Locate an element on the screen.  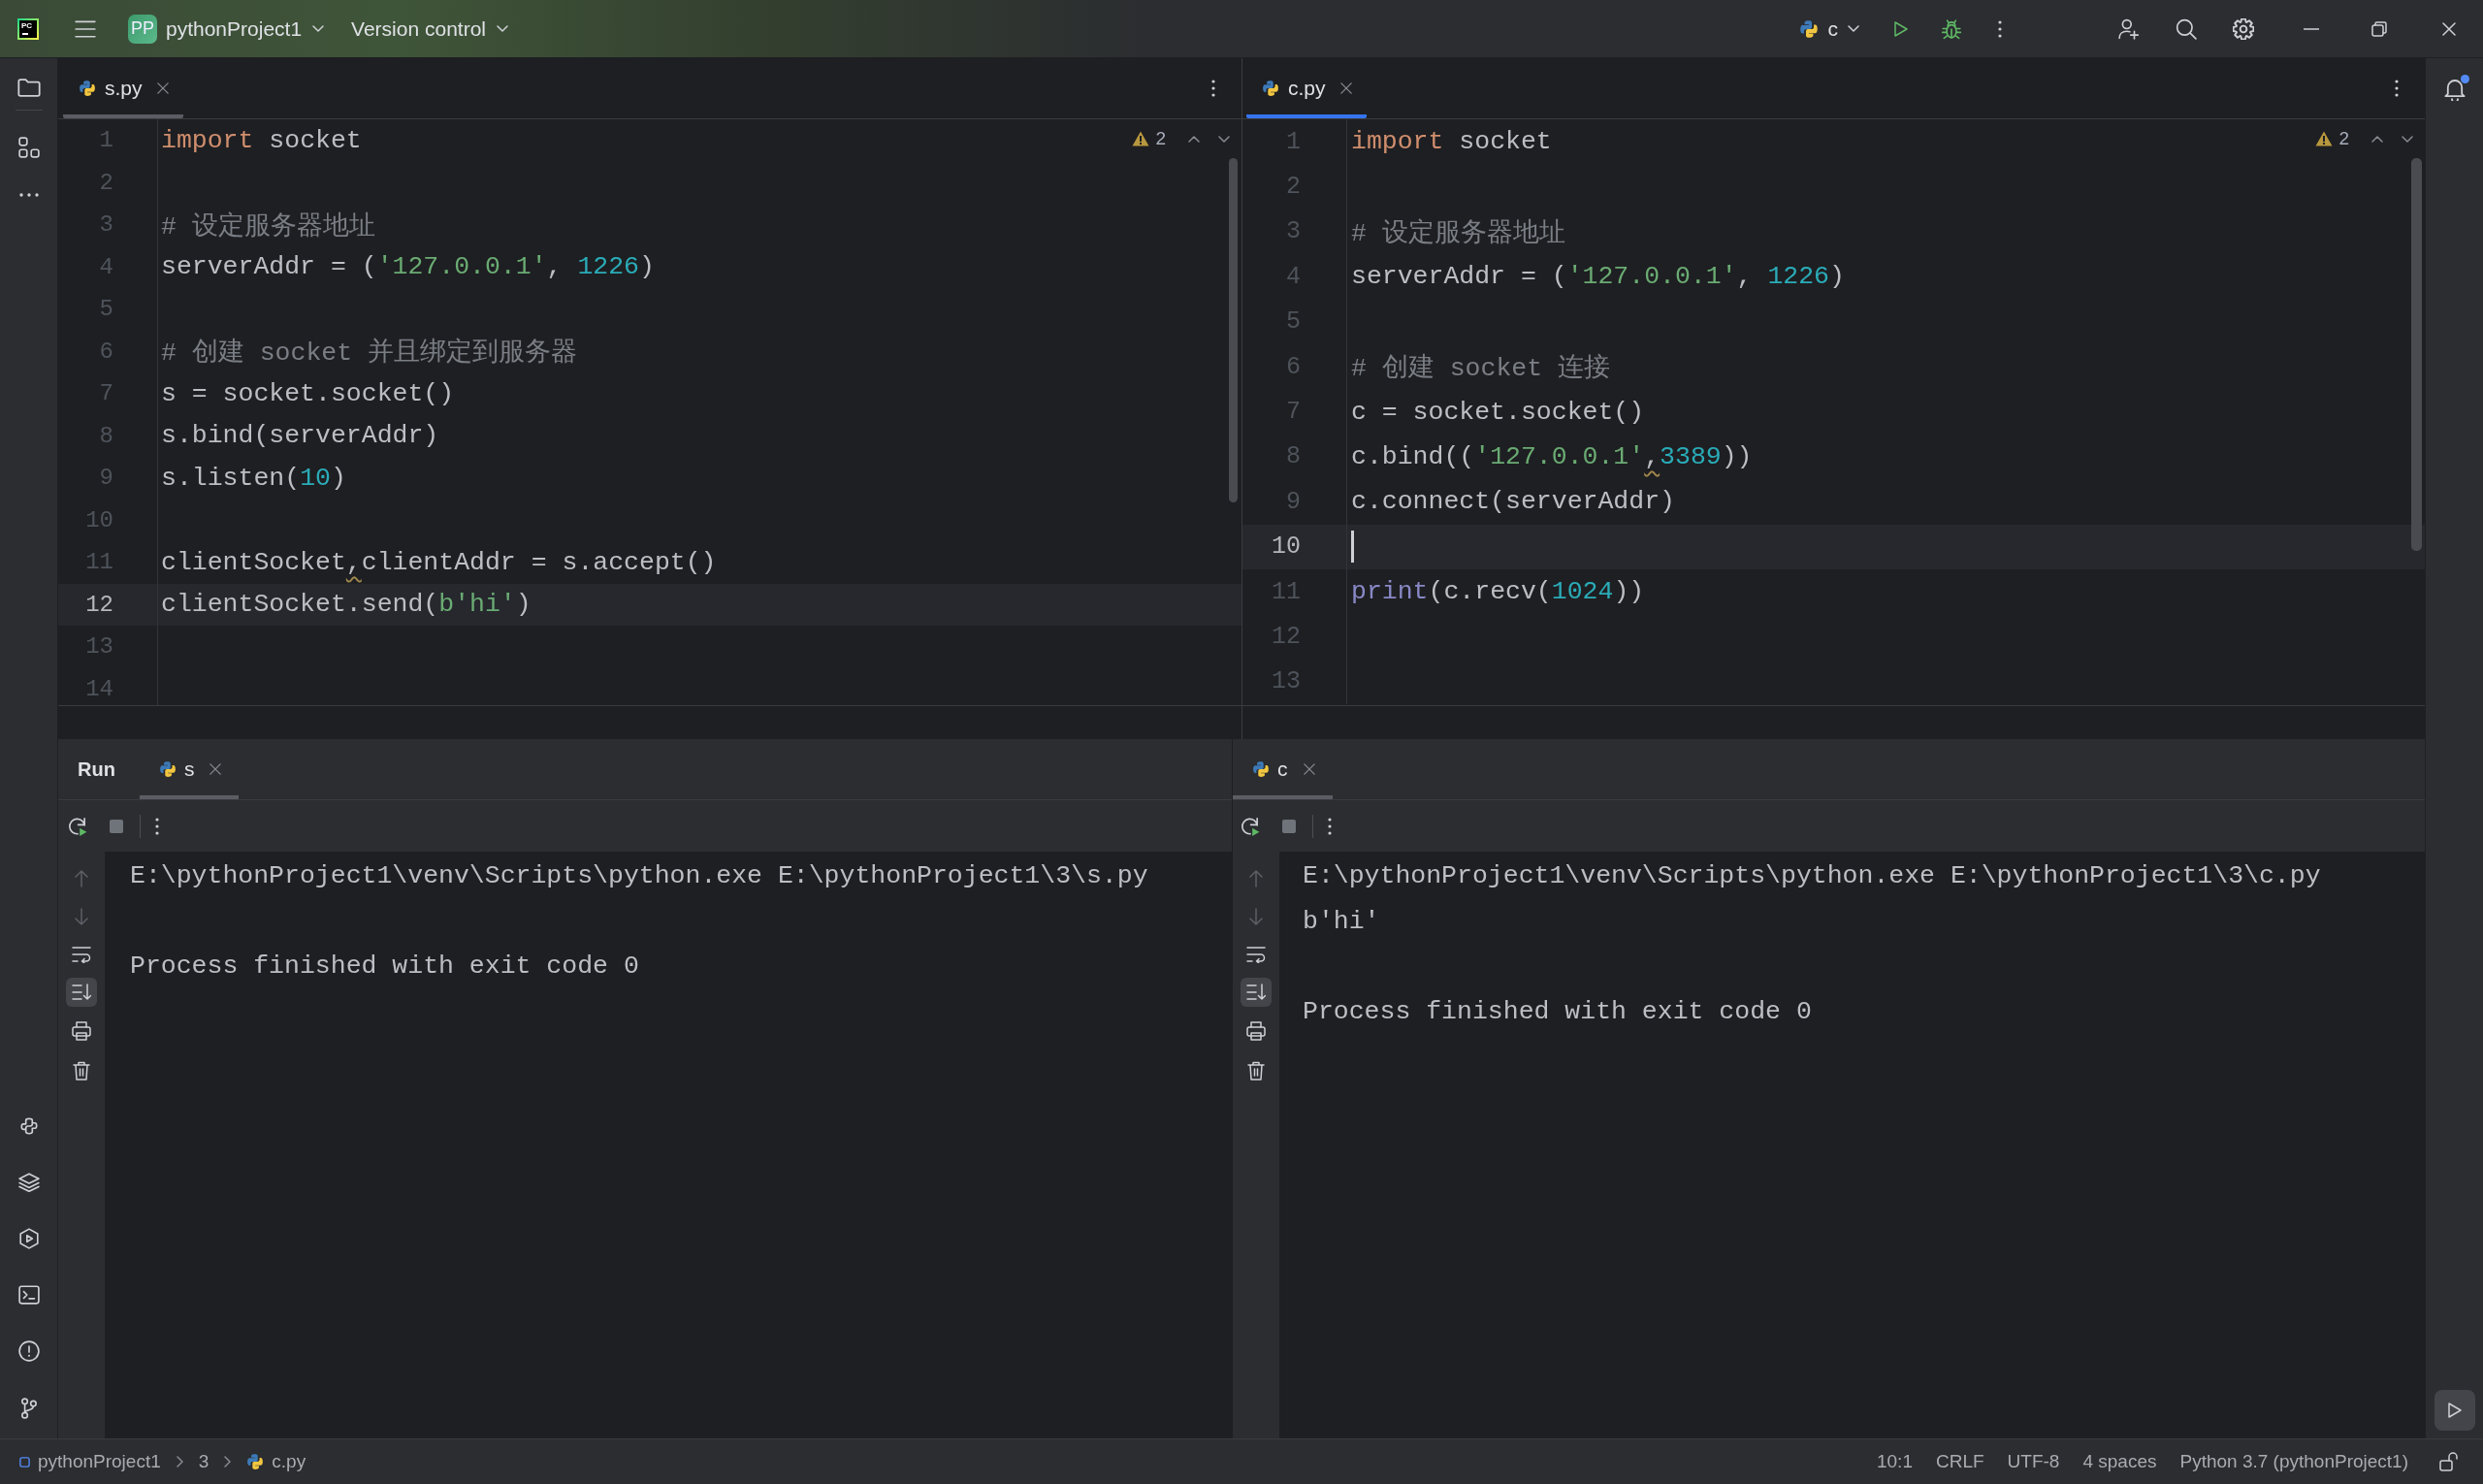
module-icon is located at coordinates (25, 1462).